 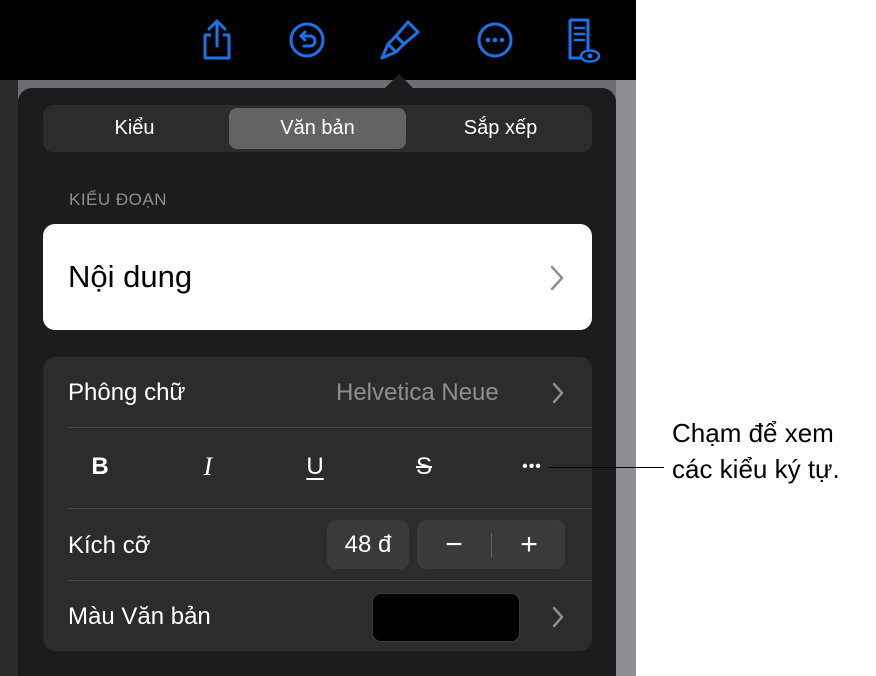 I want to click on text-color-label: Màu Văn bản, so click(x=139, y=616).